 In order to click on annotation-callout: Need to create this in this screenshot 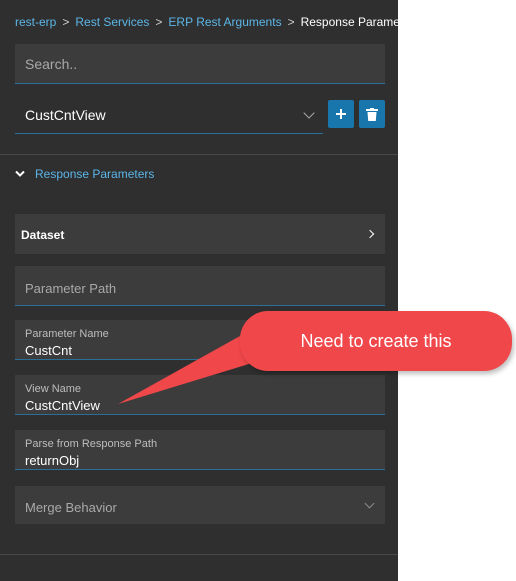, I will do `click(376, 341)`.